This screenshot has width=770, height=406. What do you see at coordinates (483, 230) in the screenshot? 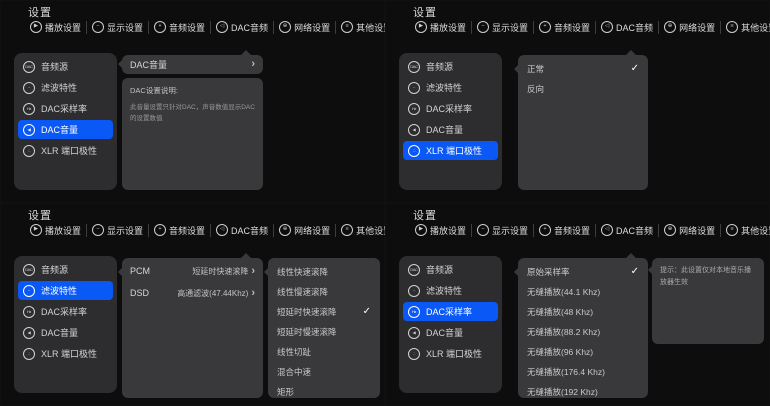
I see `display-icon: −` at bounding box center [483, 230].